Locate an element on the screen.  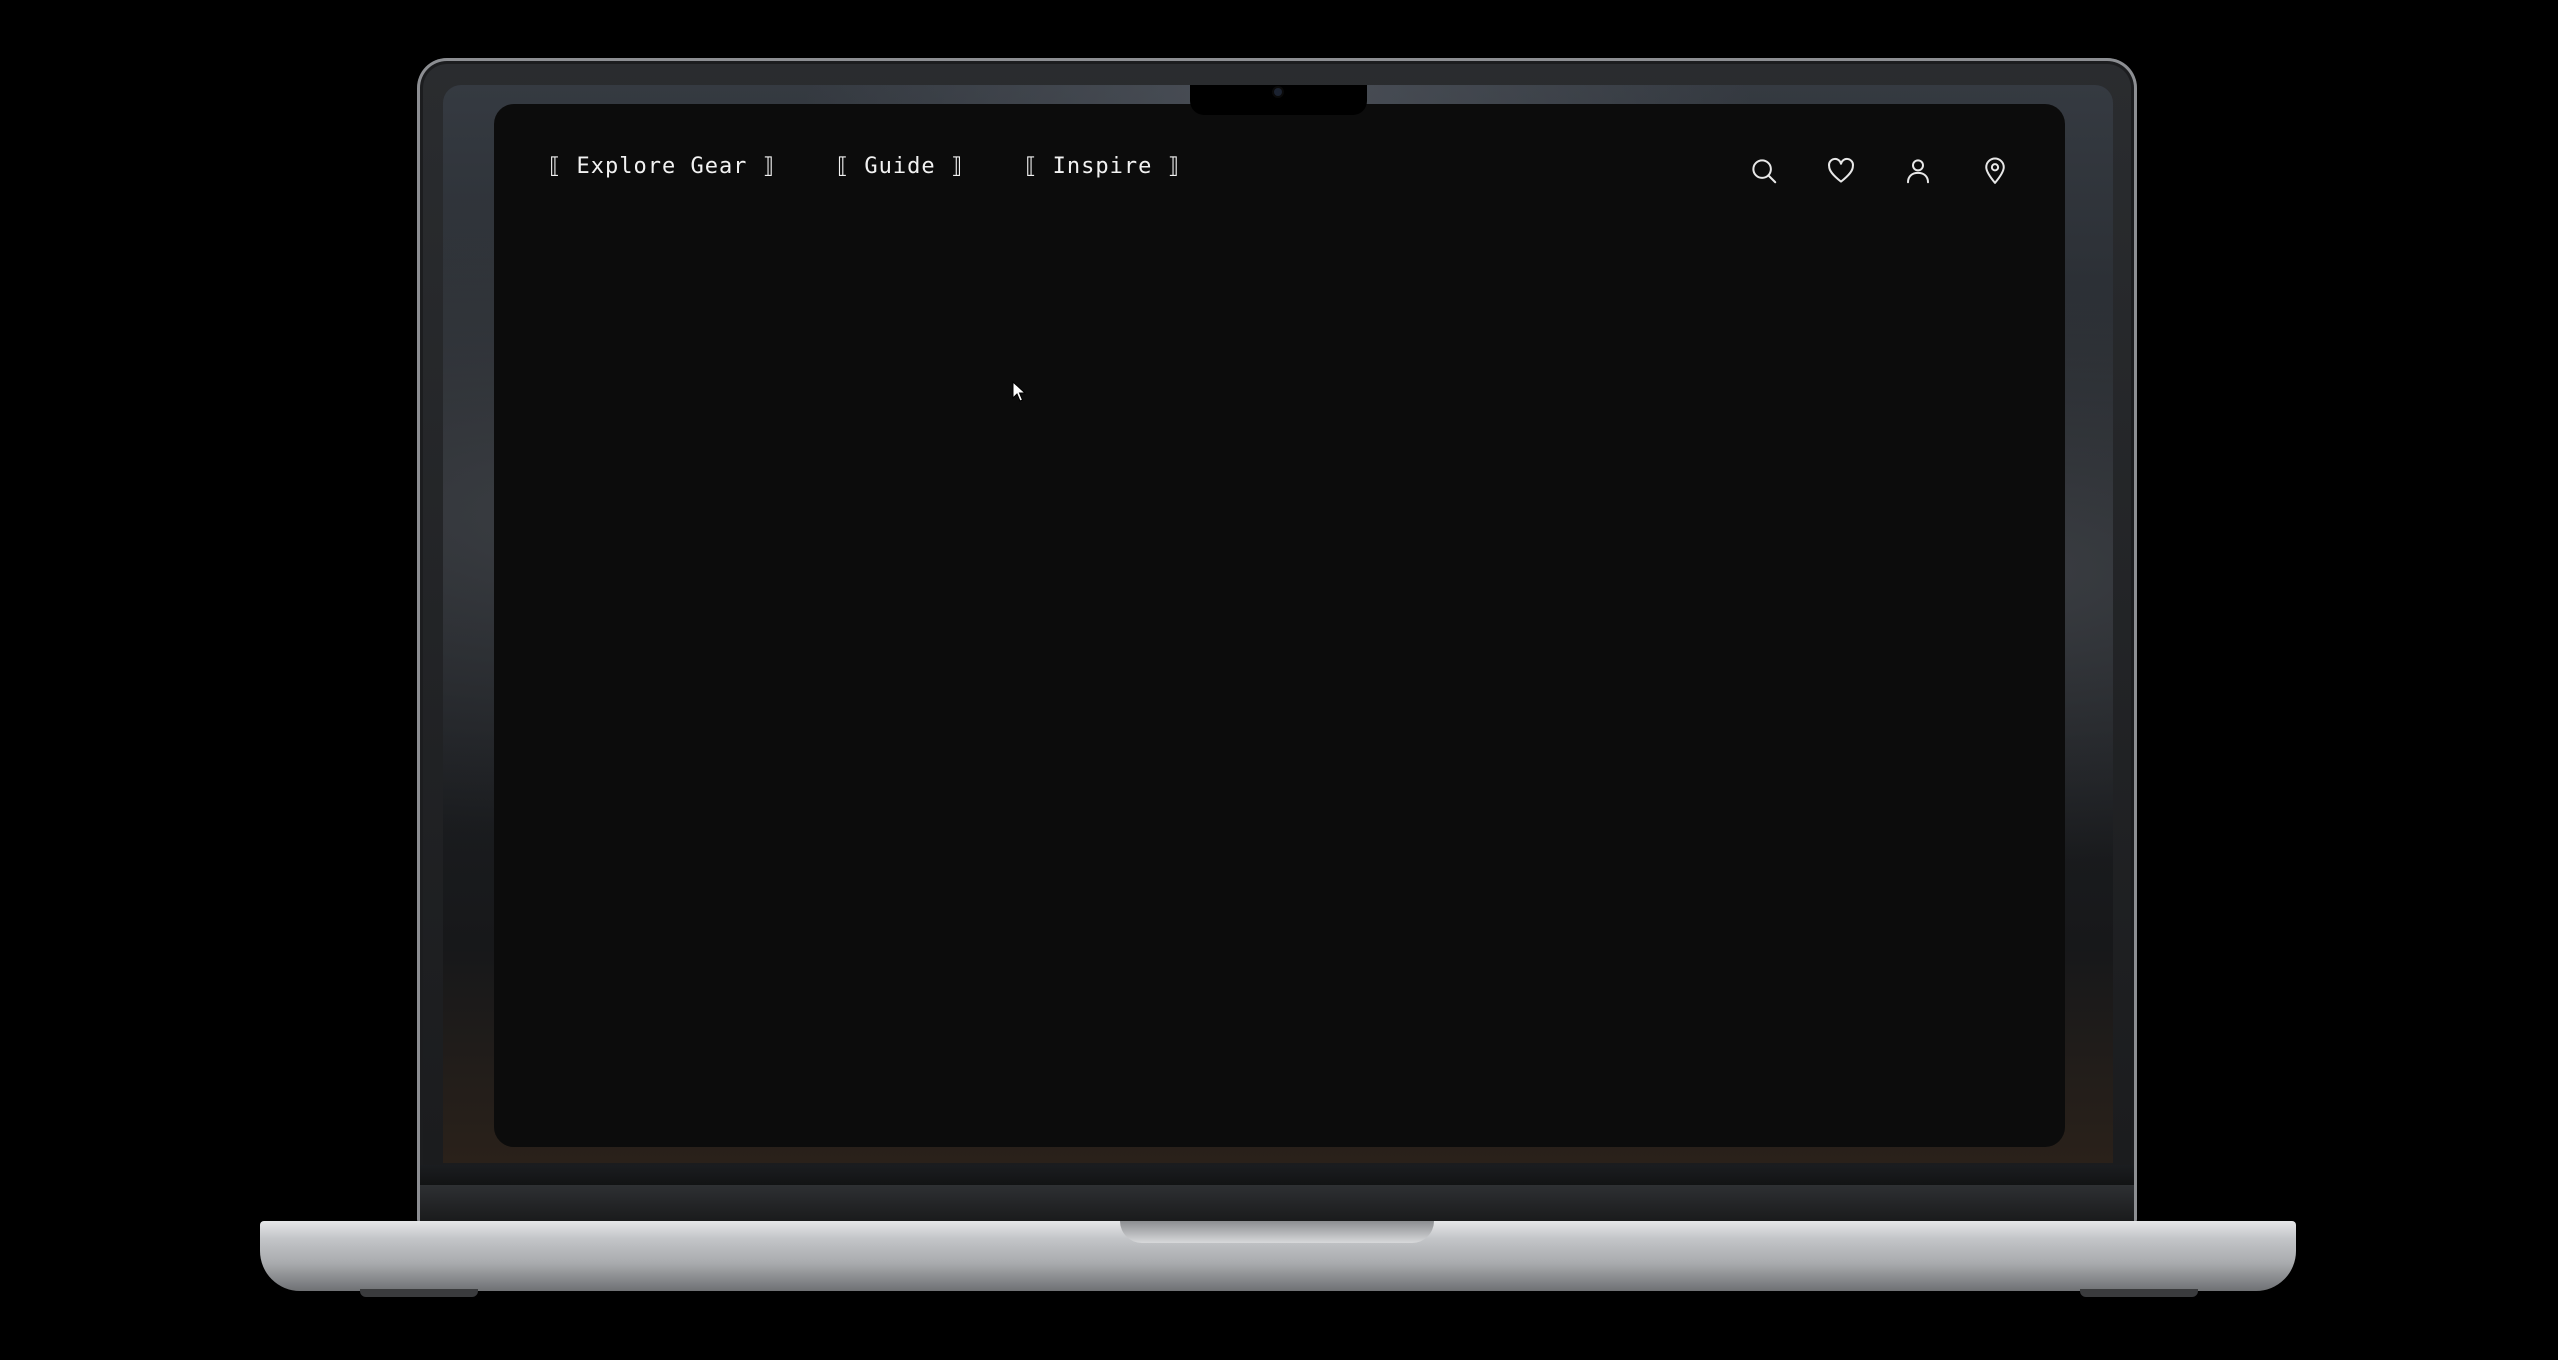
wishlist-button is located at coordinates (1840, 170).